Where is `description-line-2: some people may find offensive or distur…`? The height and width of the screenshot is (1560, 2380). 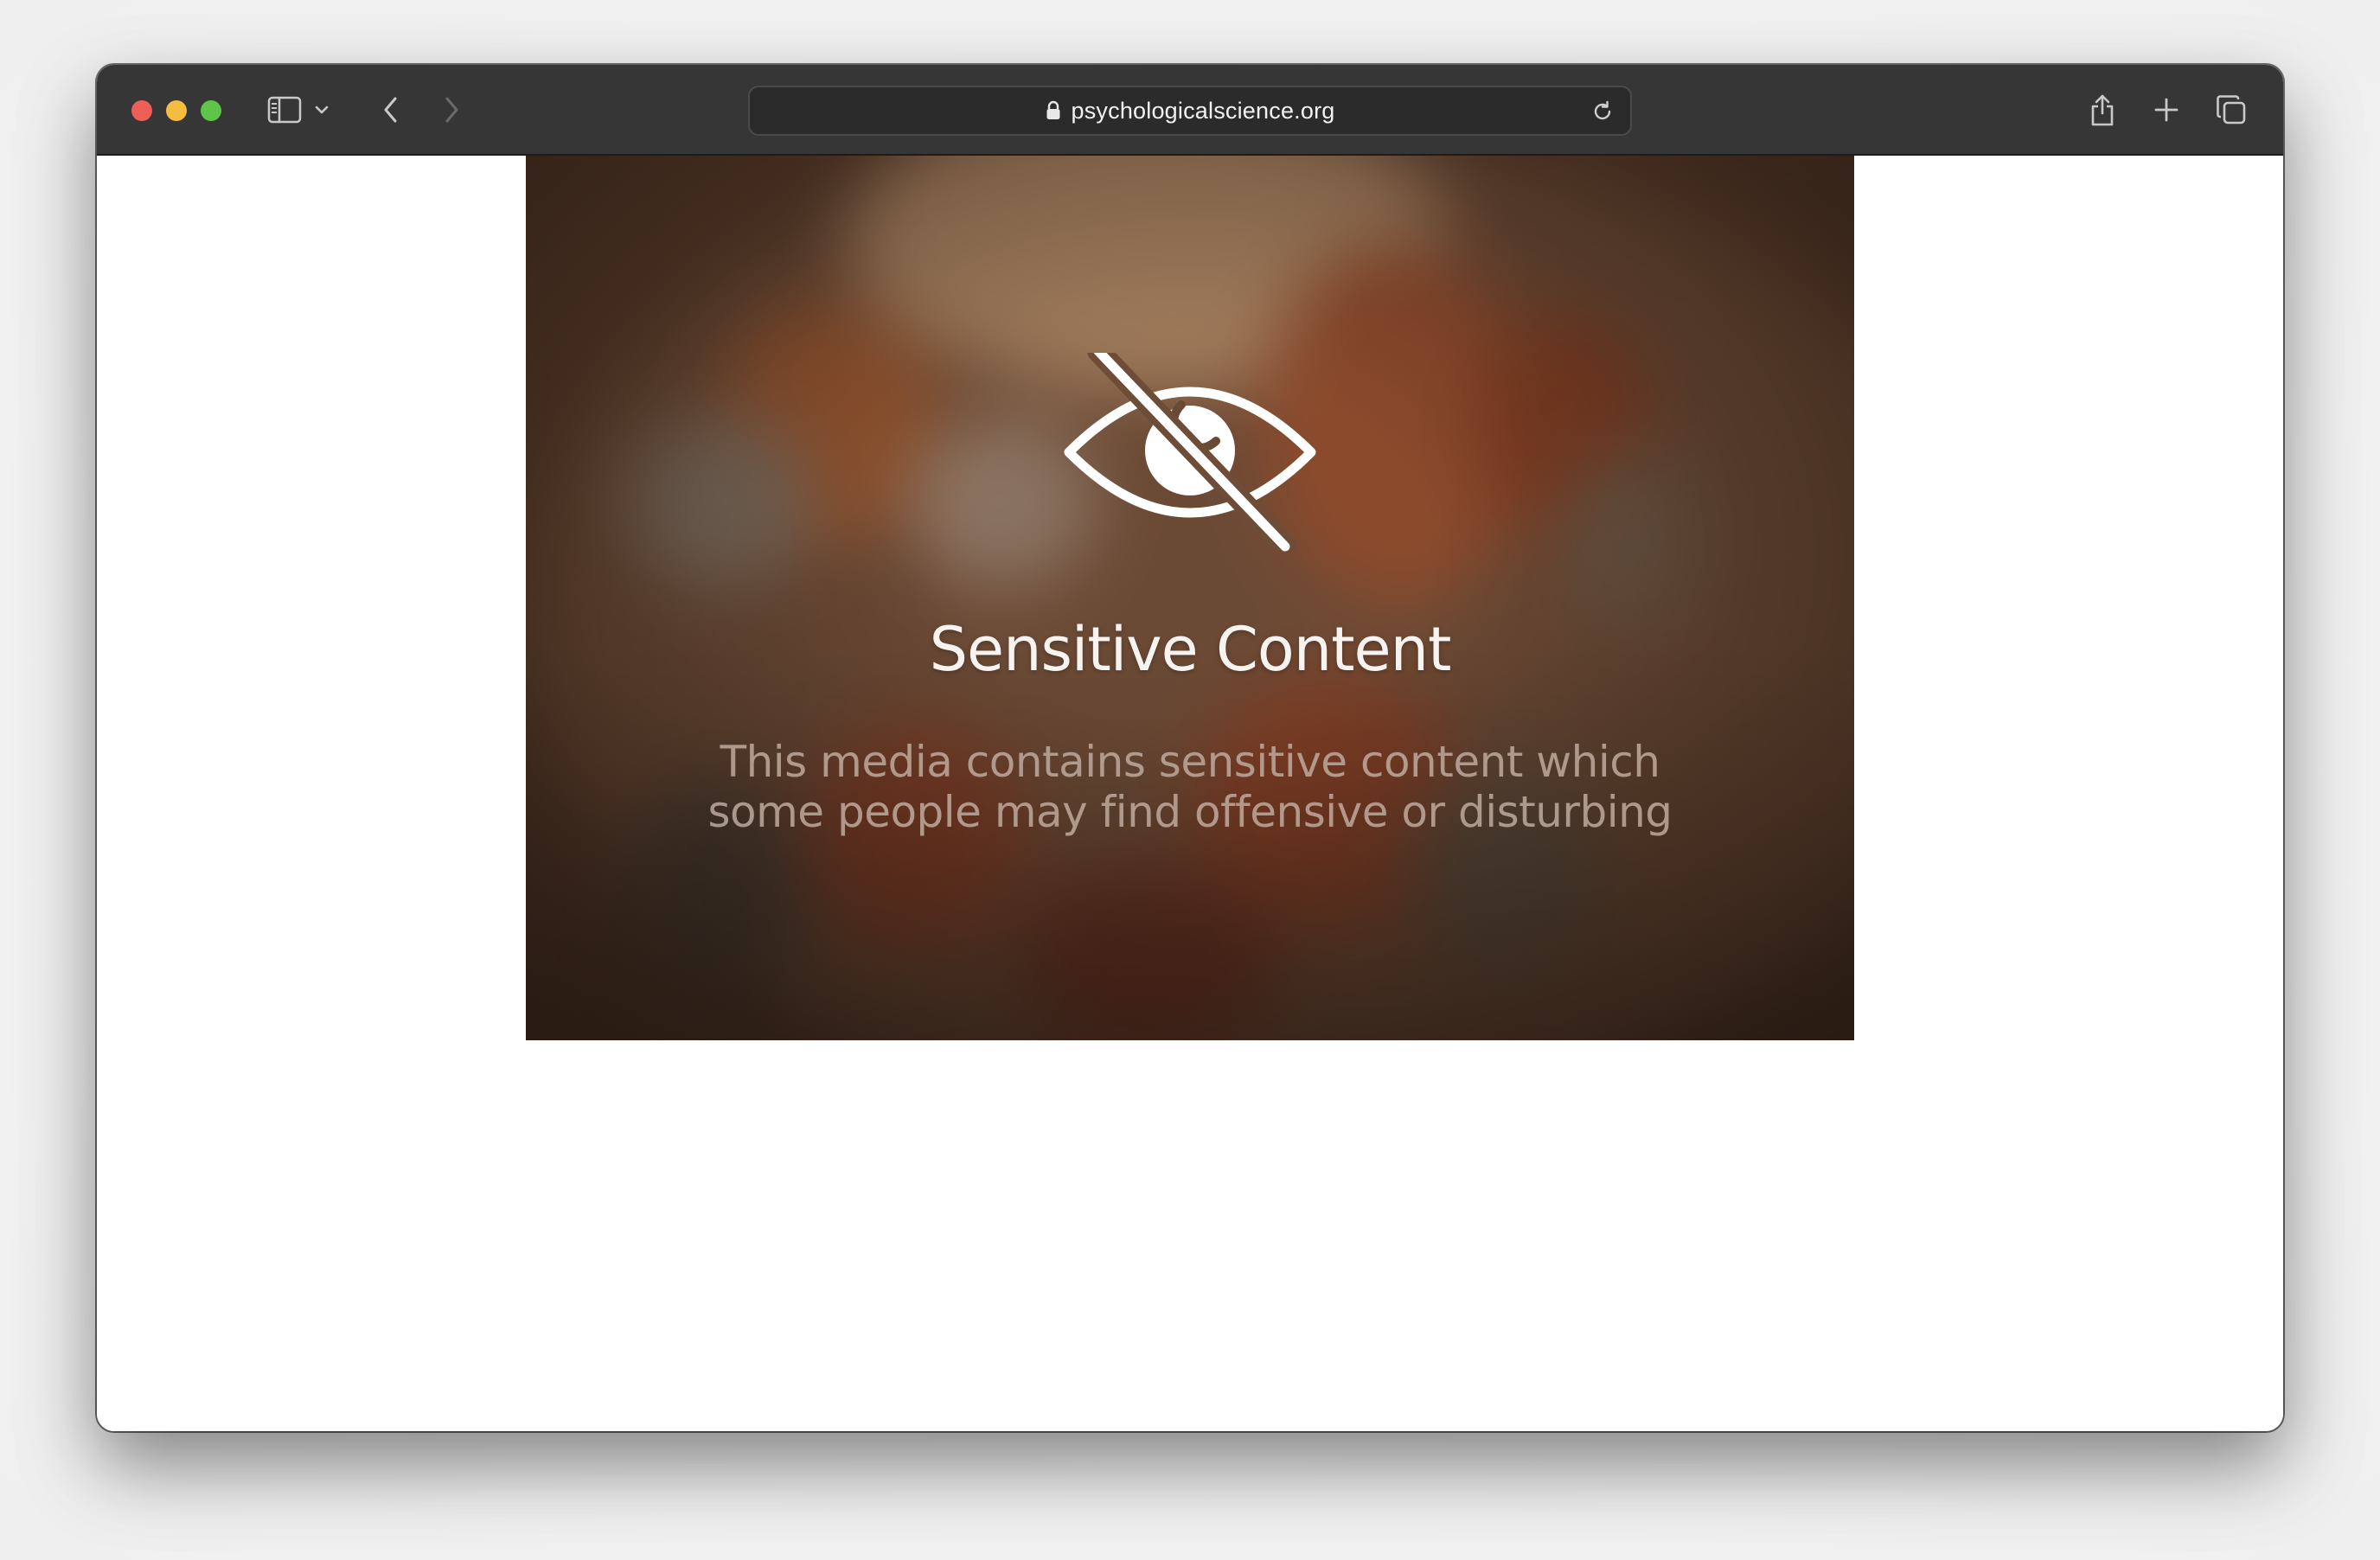
description-line-2: some people may find offensive or distur… is located at coordinates (1190, 812).